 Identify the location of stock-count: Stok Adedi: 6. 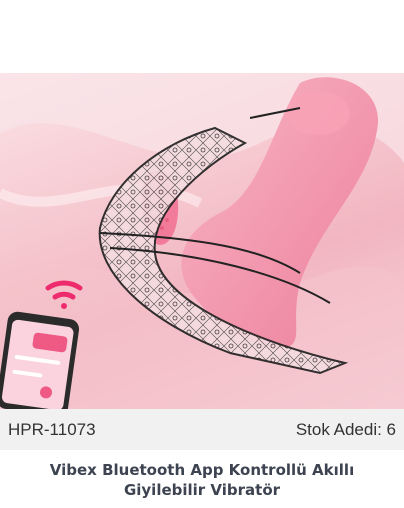
(345, 429).